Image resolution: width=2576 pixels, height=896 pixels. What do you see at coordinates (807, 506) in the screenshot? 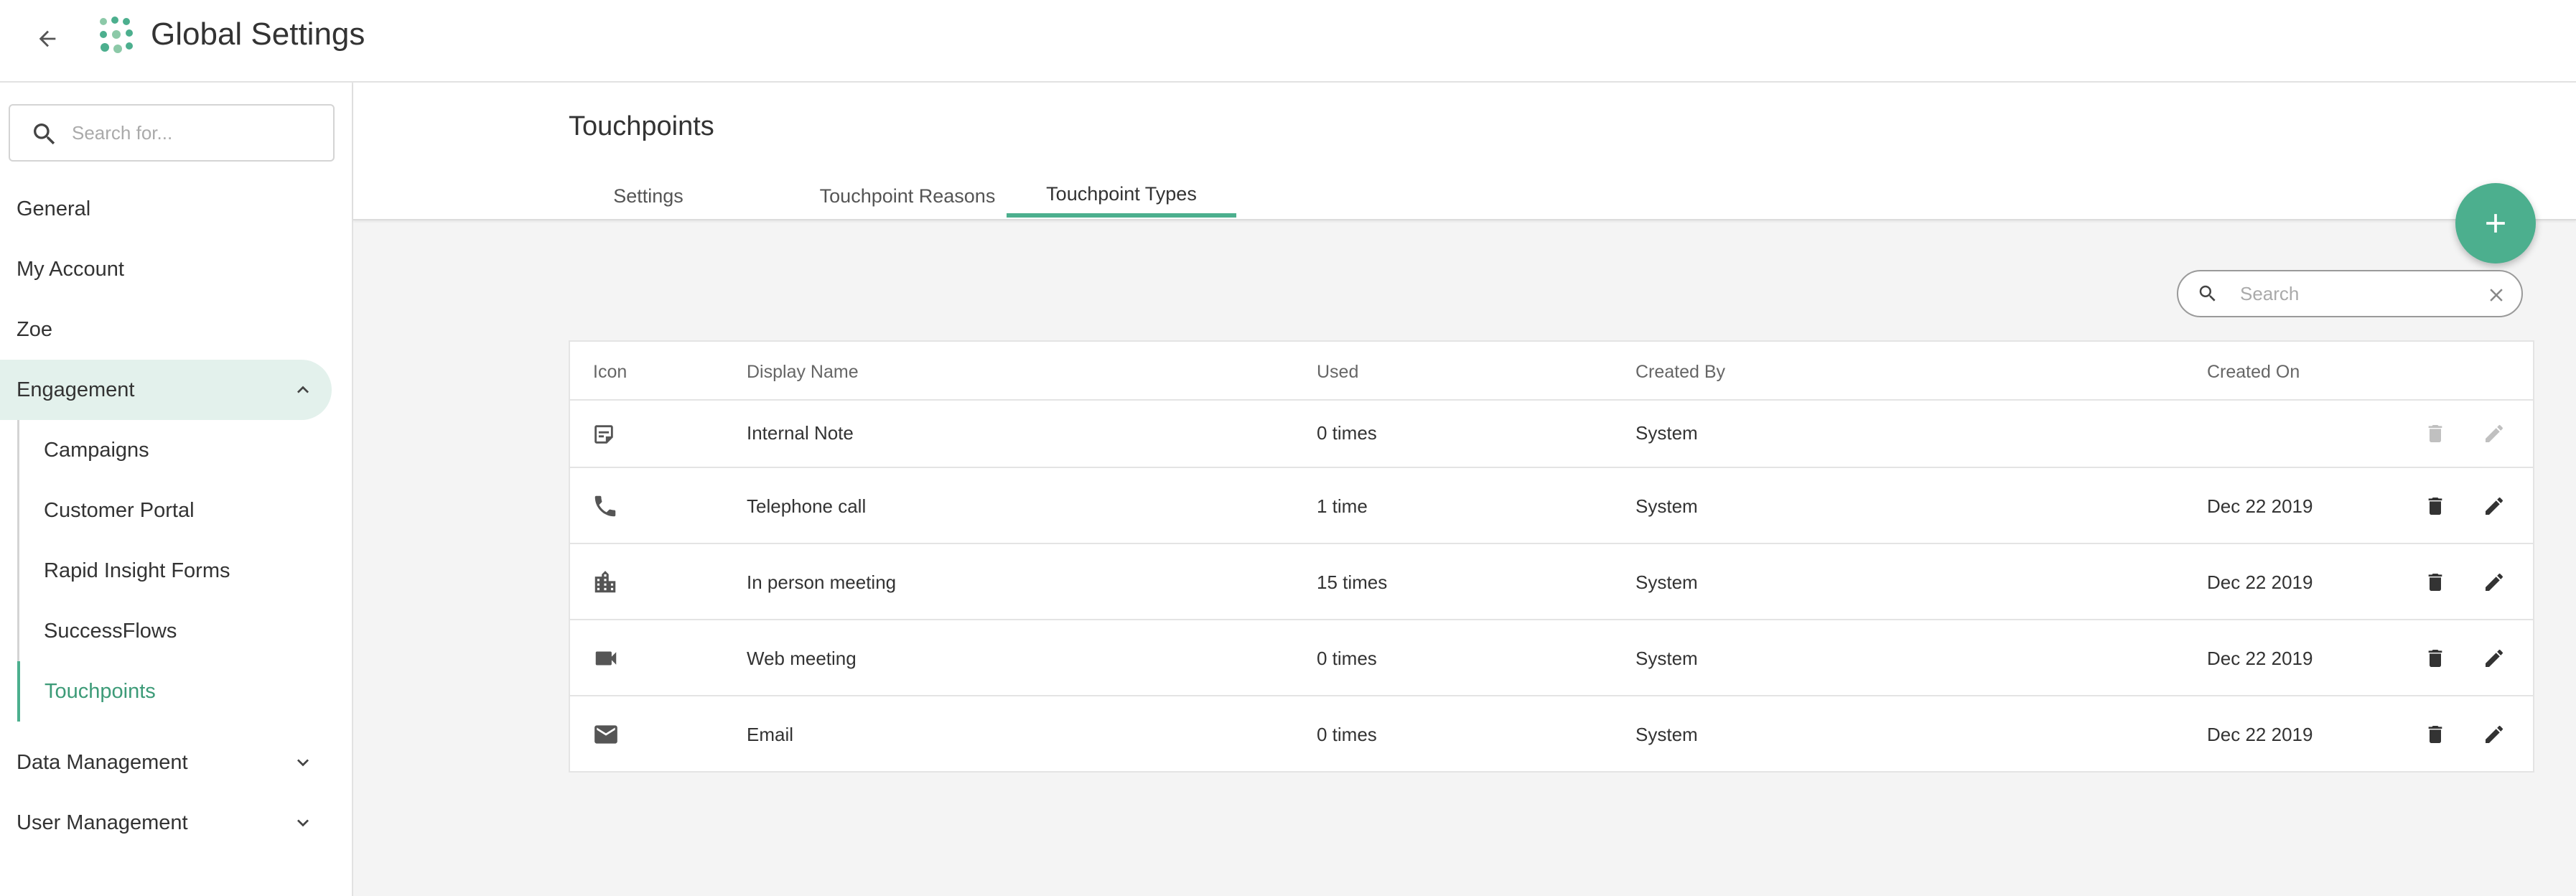
I see `row-display-name: Telephone call` at bounding box center [807, 506].